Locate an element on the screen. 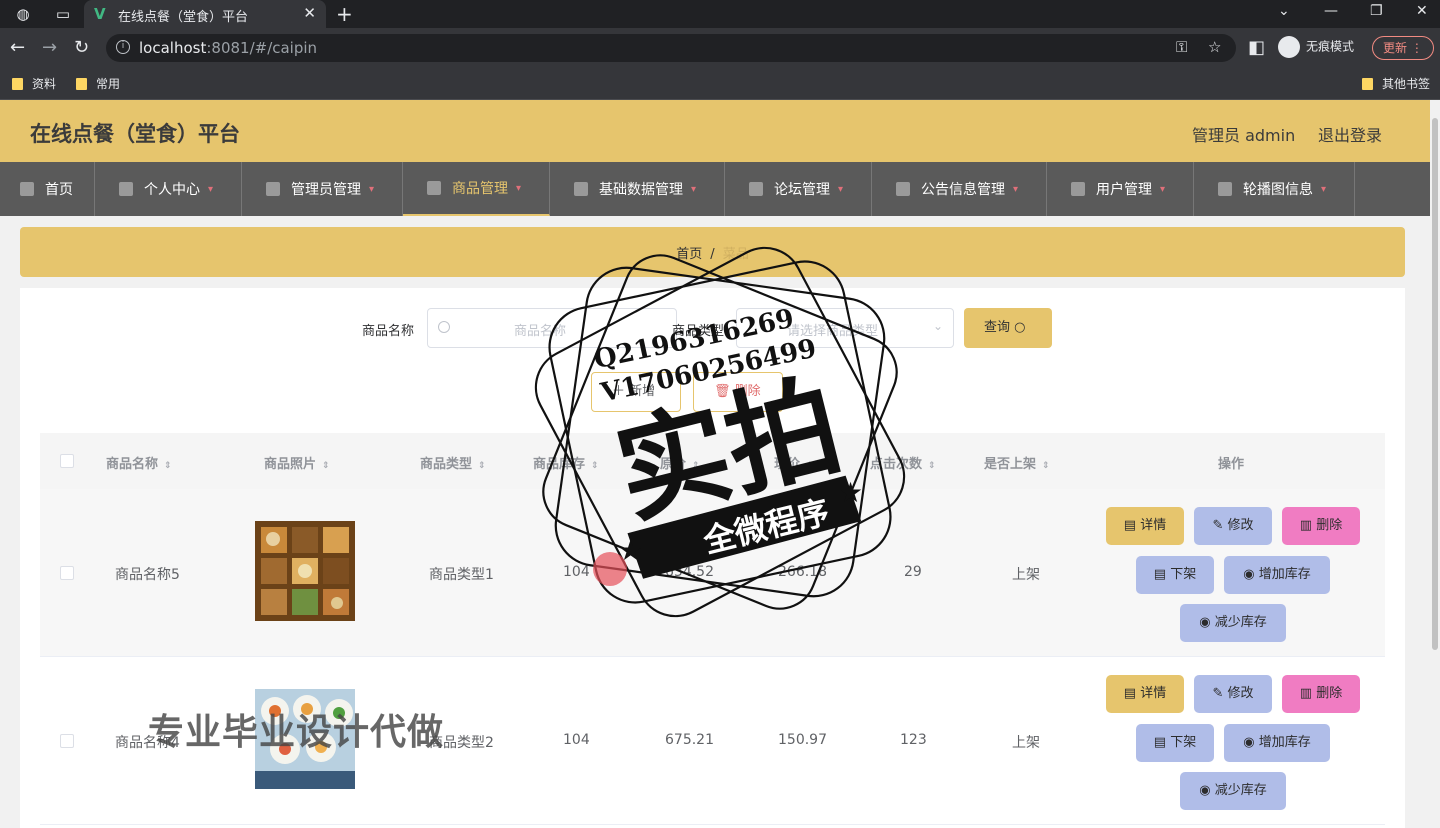 The width and height of the screenshot is (1440, 828). nav-item-users: 用户管理 ▾ is located at coordinates (1120, 189).